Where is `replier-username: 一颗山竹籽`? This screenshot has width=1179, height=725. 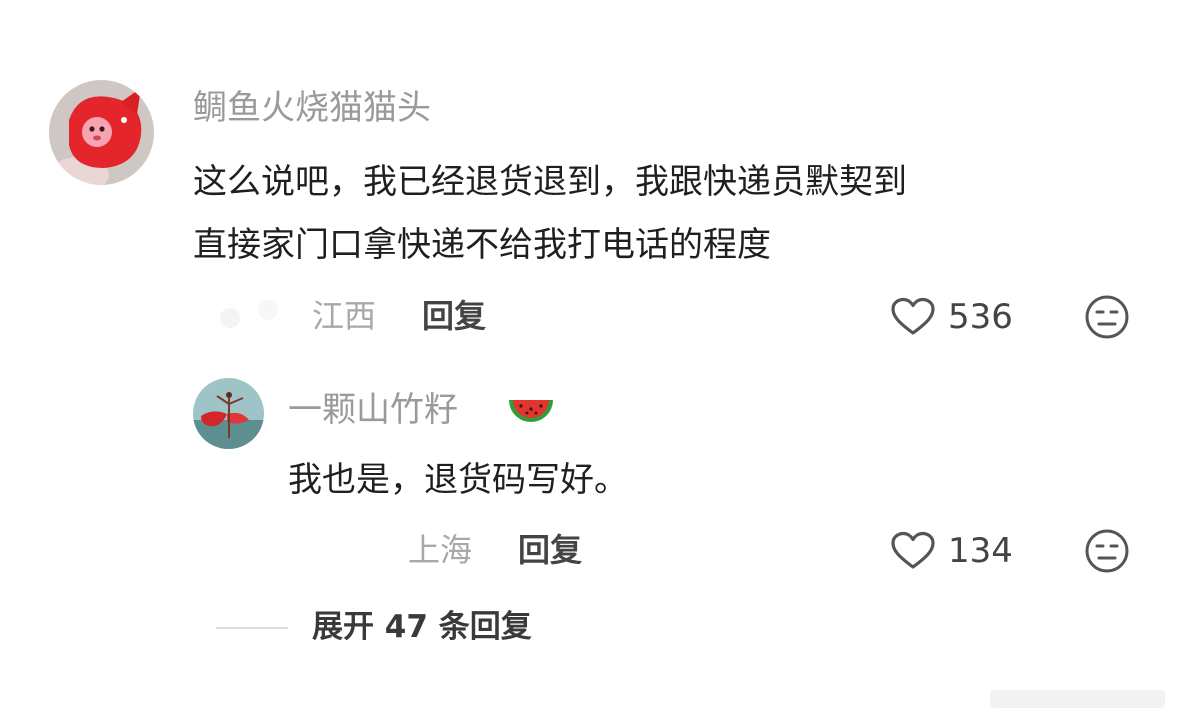 replier-username: 一颗山竹籽 is located at coordinates (373, 410).